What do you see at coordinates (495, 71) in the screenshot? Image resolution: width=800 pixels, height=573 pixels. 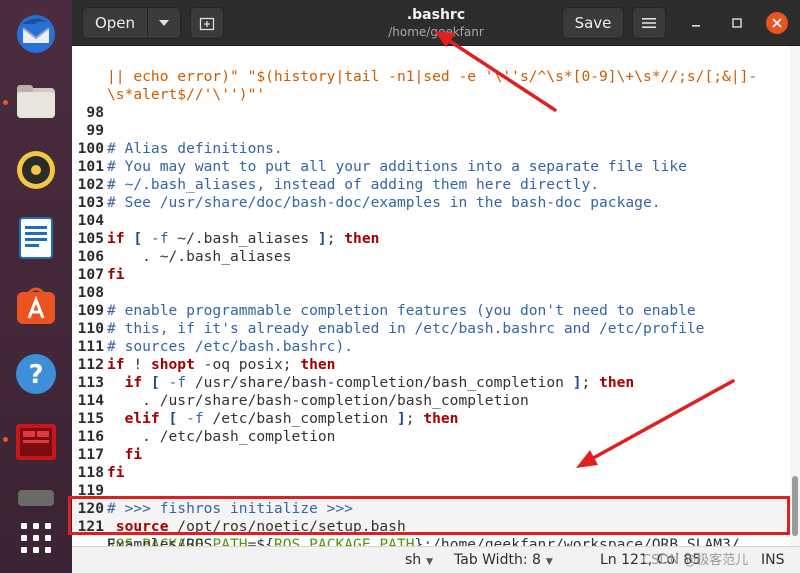 I see `arrow-to-title-icon` at bounding box center [495, 71].